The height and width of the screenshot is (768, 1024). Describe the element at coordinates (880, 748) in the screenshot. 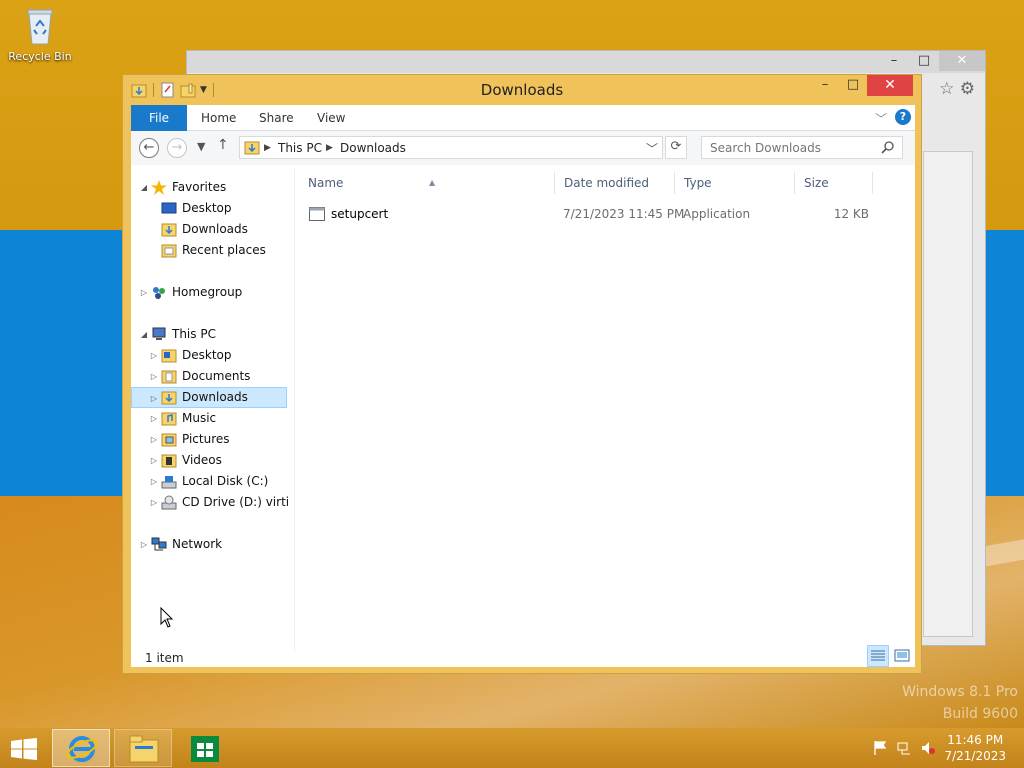

I see `action-center-flag-icon` at that location.